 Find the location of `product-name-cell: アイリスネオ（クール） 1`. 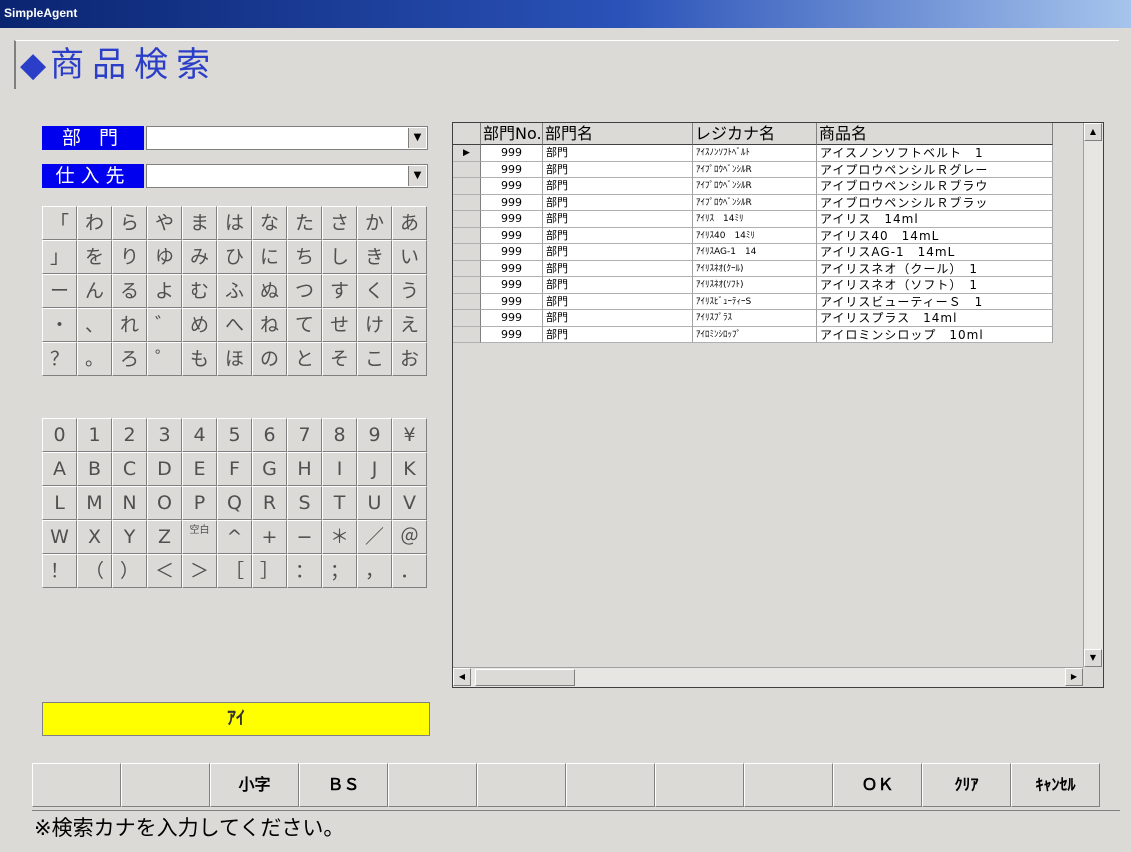

product-name-cell: アイリスネオ（クール） 1 is located at coordinates (935, 268).